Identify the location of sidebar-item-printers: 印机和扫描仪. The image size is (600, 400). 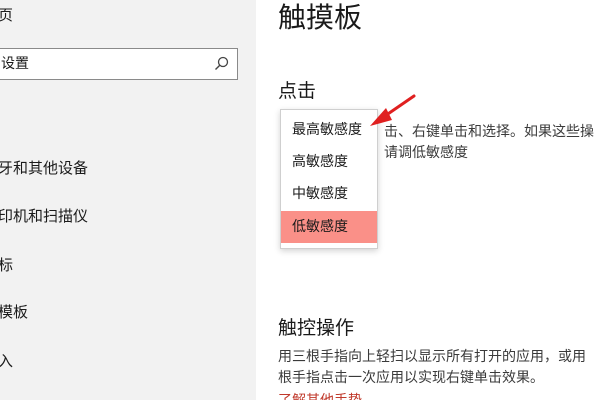
(128, 216).